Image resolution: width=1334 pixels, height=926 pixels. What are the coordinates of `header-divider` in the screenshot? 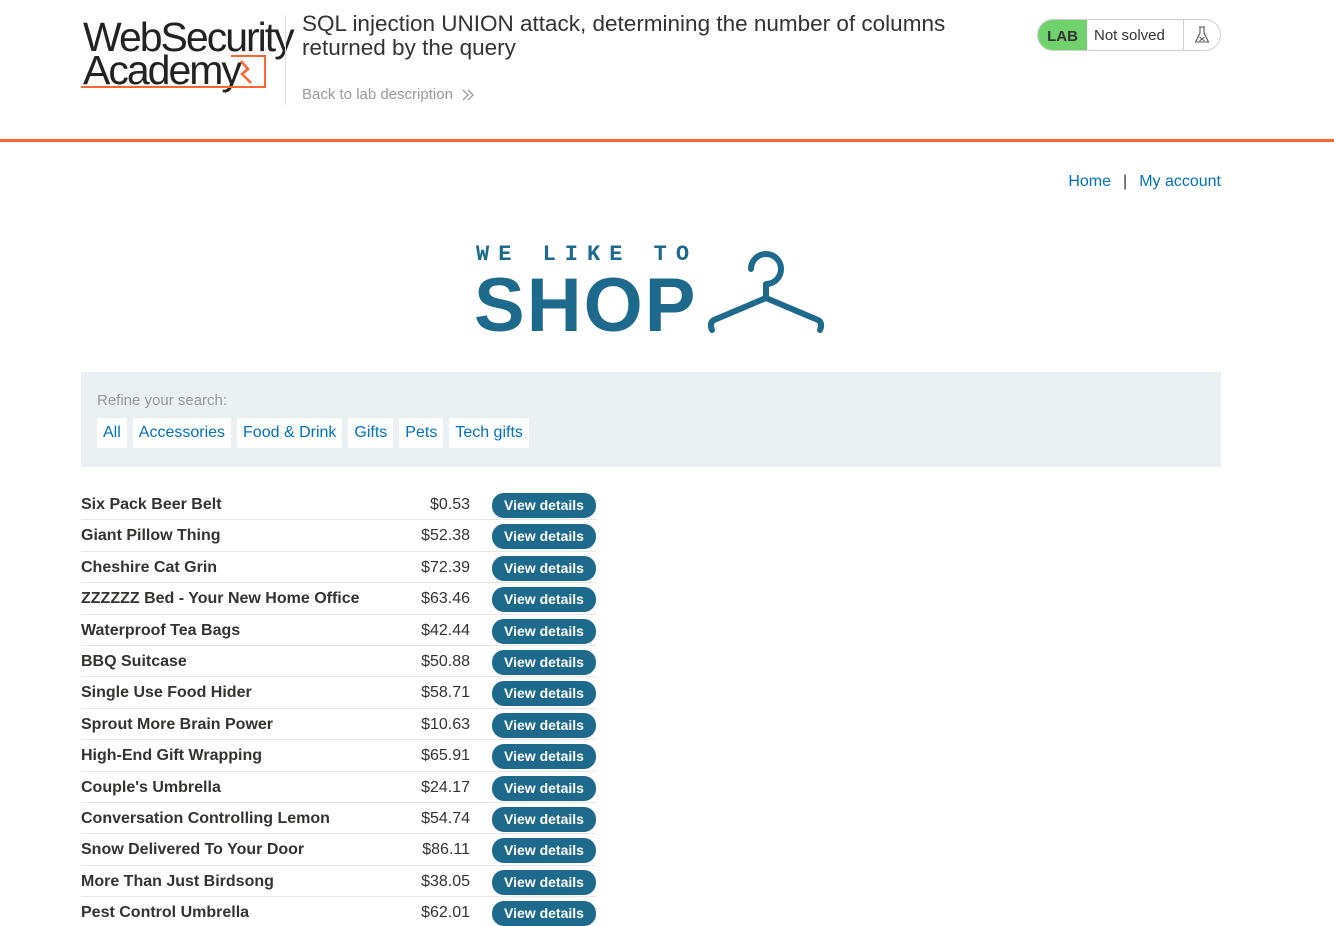 It's located at (285, 60).